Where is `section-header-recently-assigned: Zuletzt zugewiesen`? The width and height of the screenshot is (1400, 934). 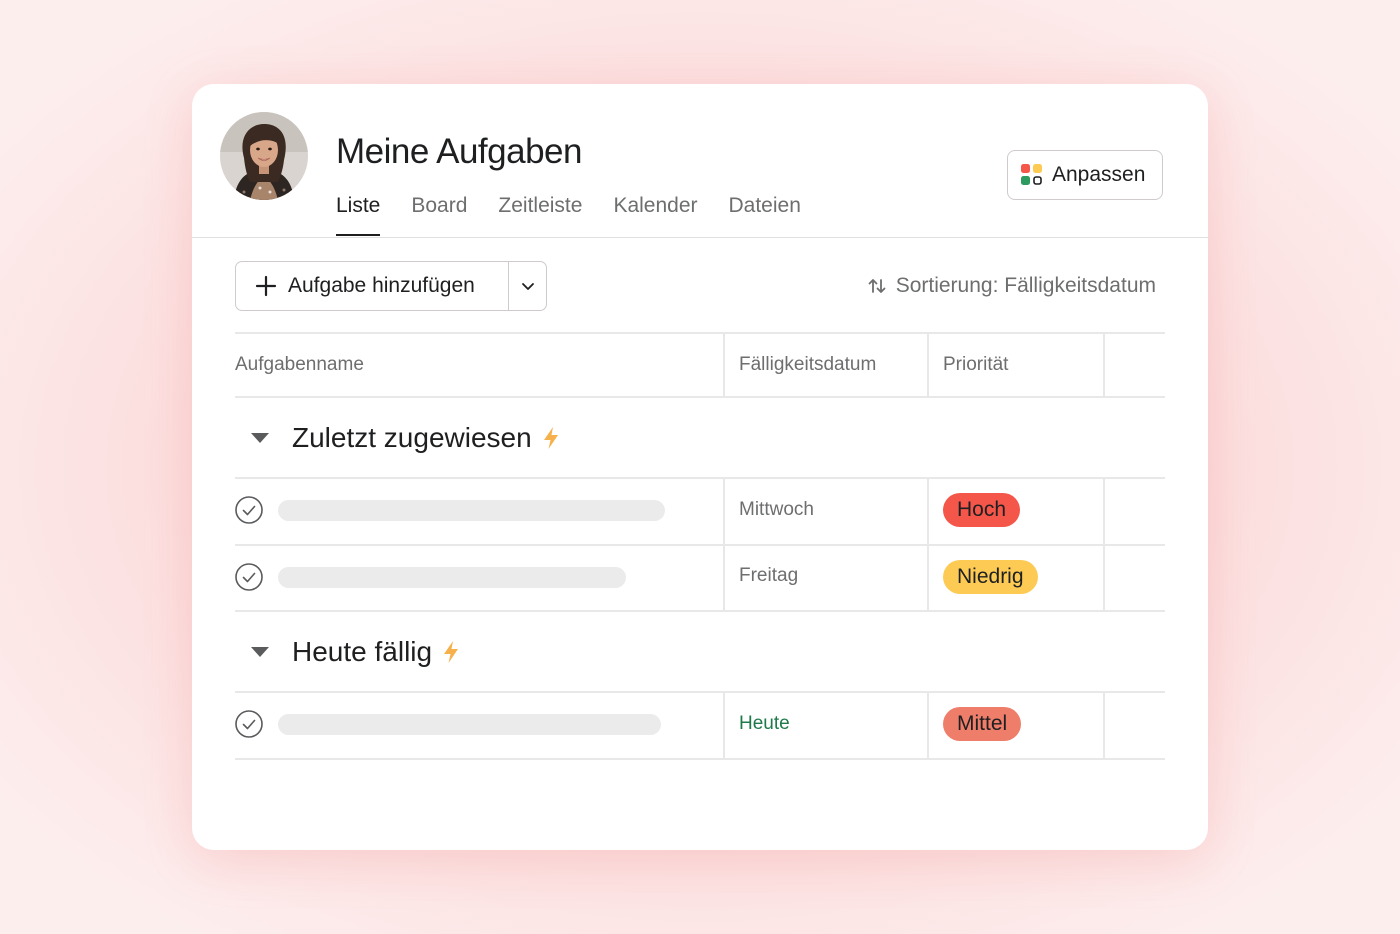
section-header-recently-assigned: Zuletzt zugewiesen is located at coordinates (397, 438).